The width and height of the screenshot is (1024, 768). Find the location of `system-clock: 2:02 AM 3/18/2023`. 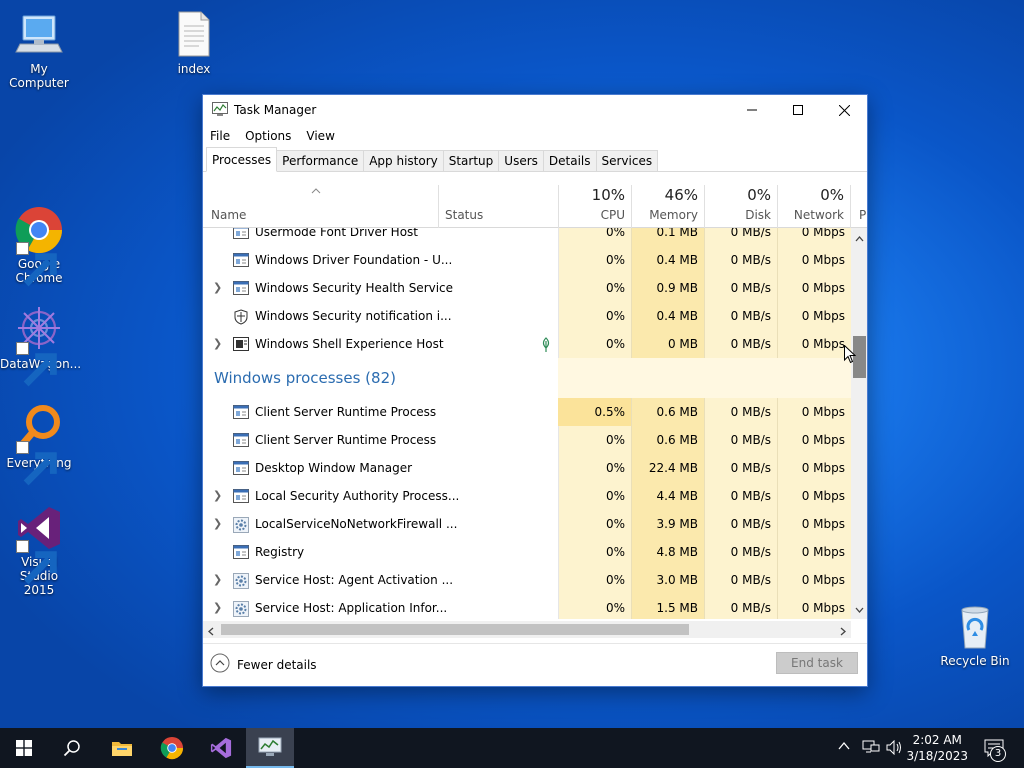

system-clock: 2:02 AM 3/18/2023 is located at coordinates (937, 748).